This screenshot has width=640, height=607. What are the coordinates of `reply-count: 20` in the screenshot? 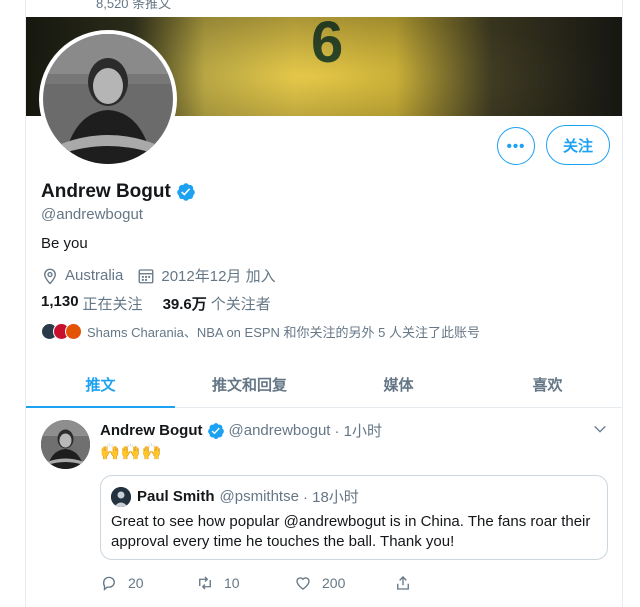 It's located at (136, 583).